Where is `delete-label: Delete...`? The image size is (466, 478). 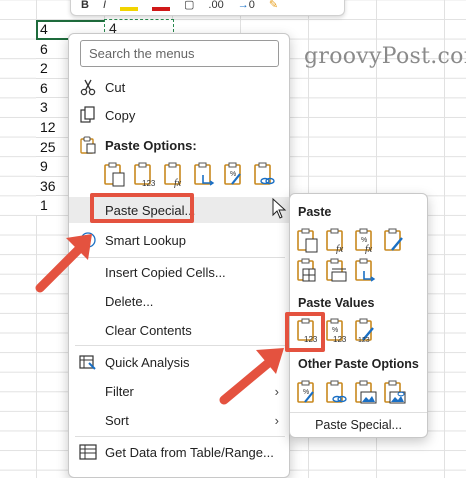 delete-label: Delete... is located at coordinates (129, 301).